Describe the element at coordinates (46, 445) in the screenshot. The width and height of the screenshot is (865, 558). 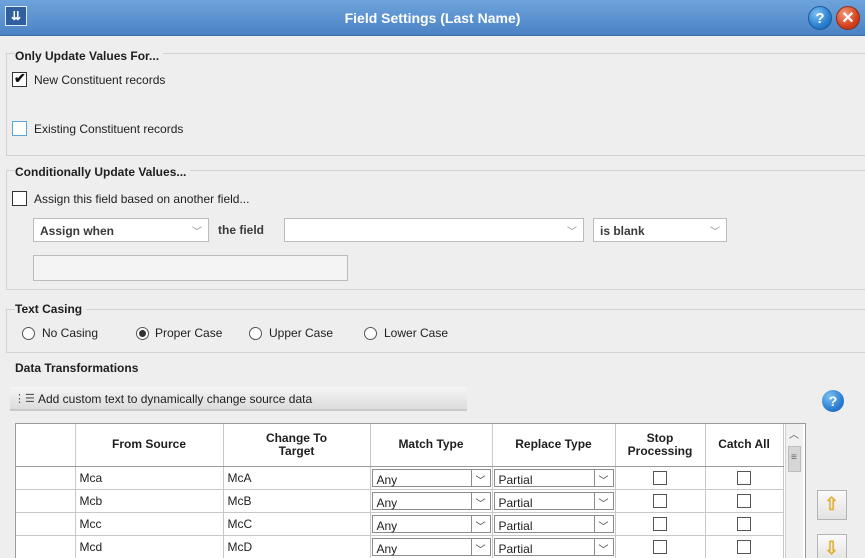
I see `row-header-corner` at that location.